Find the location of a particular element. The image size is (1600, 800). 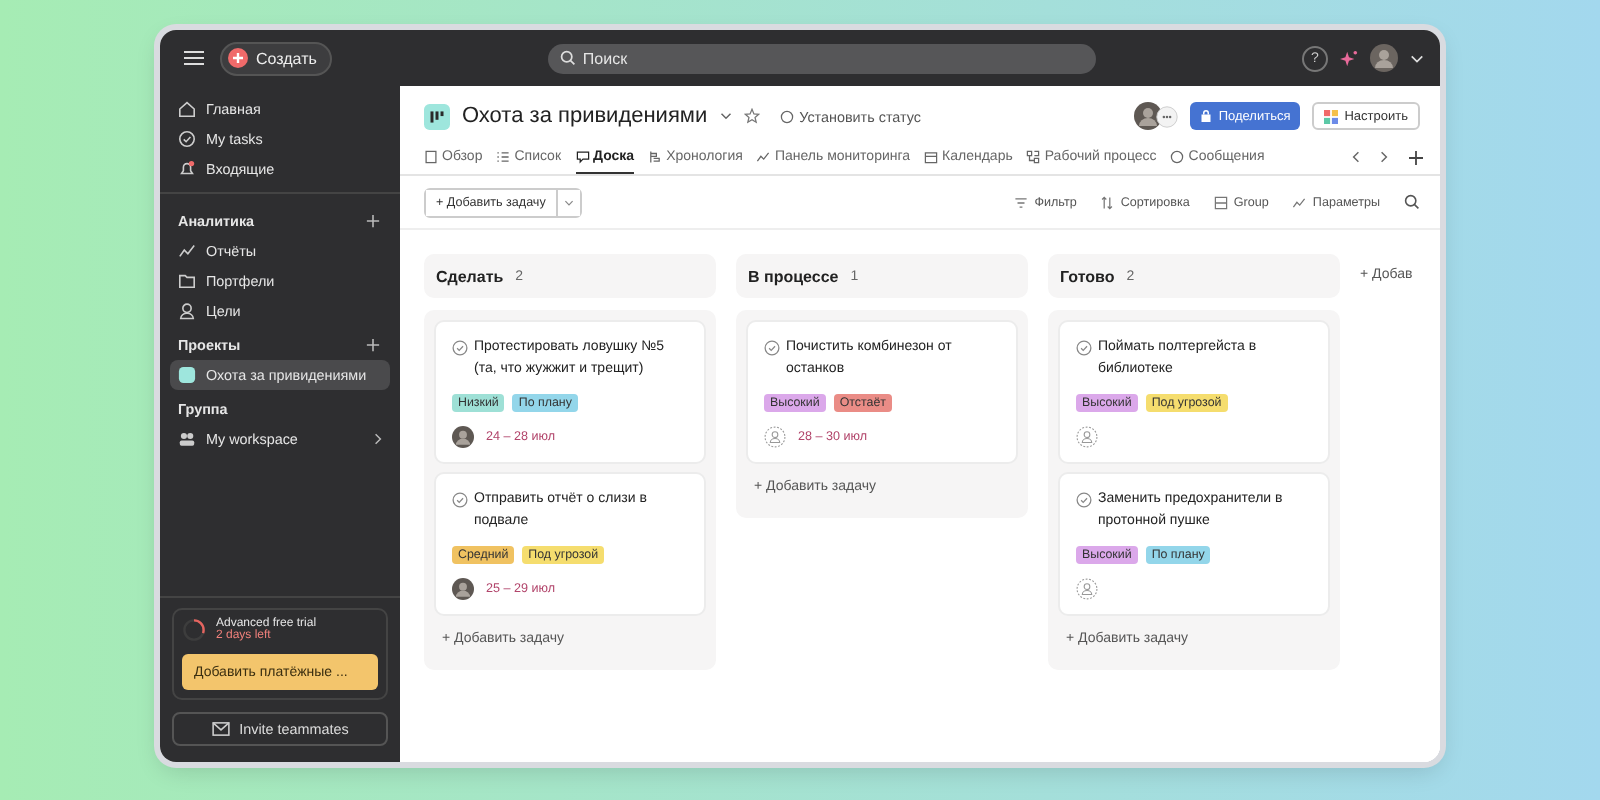

list-icon is located at coordinates (503, 156).